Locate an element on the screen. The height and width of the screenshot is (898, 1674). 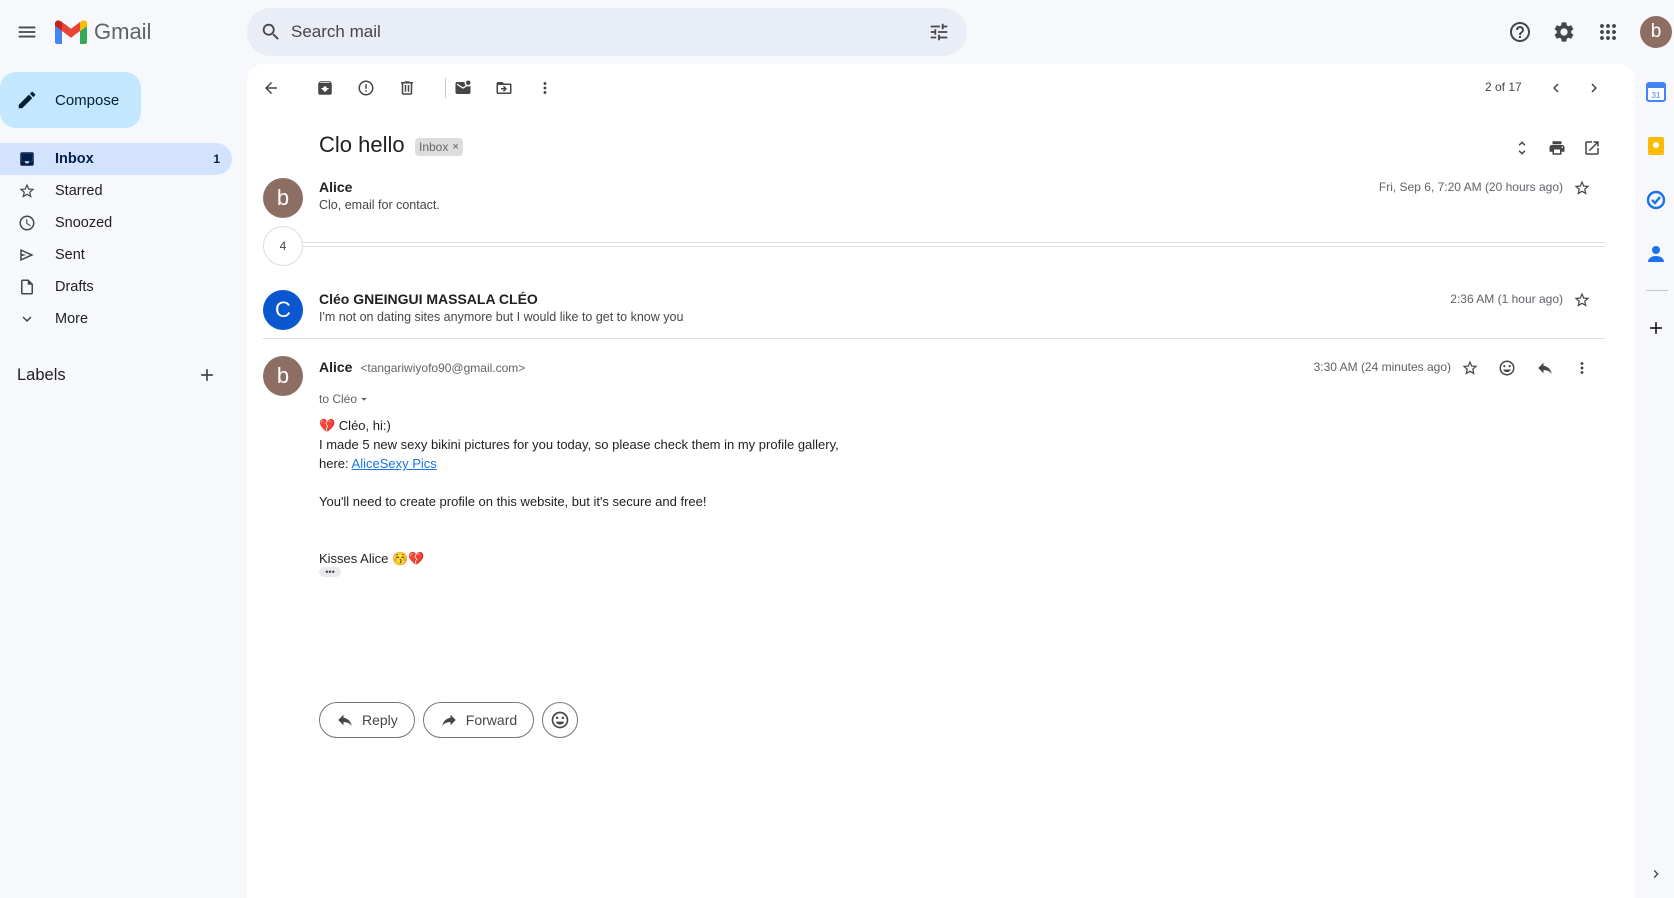
sender-name: Cléo GNEINGUI MASSALA CLÉO is located at coordinates (428, 299).